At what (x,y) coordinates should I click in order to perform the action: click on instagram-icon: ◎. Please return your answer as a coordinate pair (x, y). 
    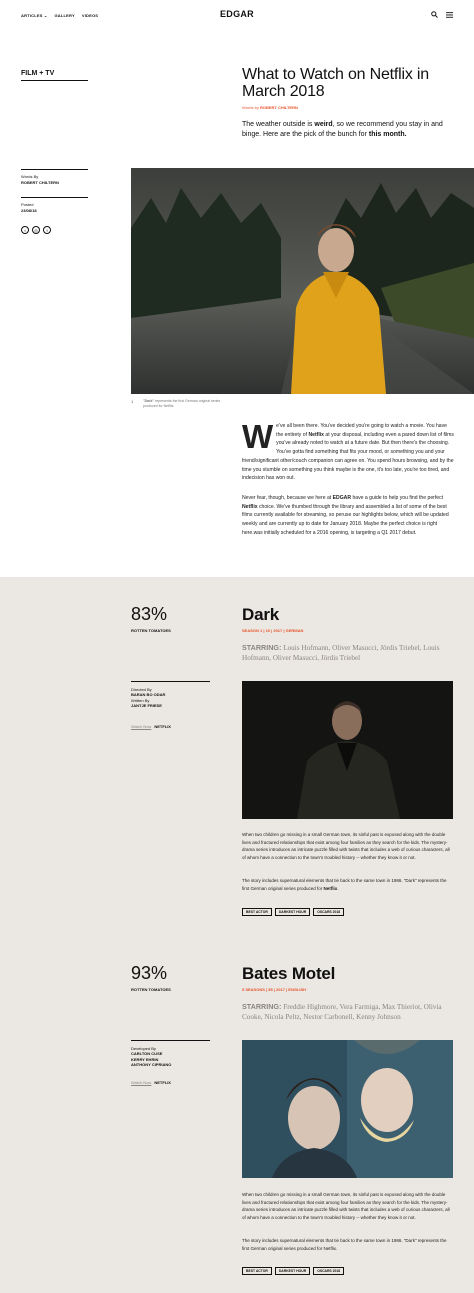
    Looking at the image, I should click on (36, 230).